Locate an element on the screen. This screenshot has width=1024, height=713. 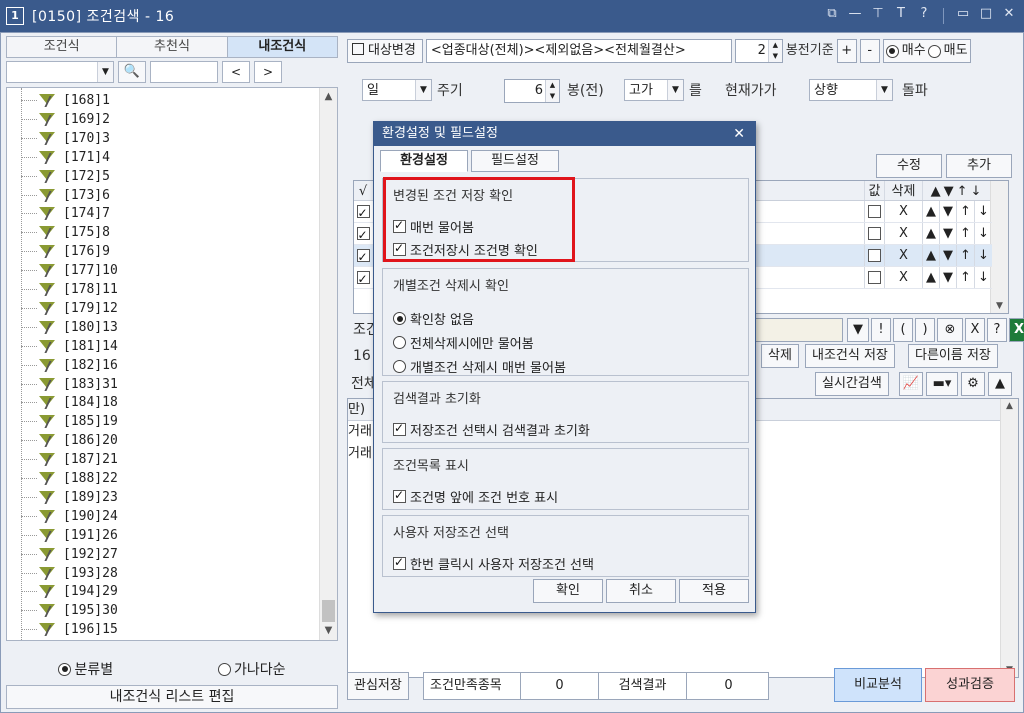
formula-input is located at coordinates (797, 330).